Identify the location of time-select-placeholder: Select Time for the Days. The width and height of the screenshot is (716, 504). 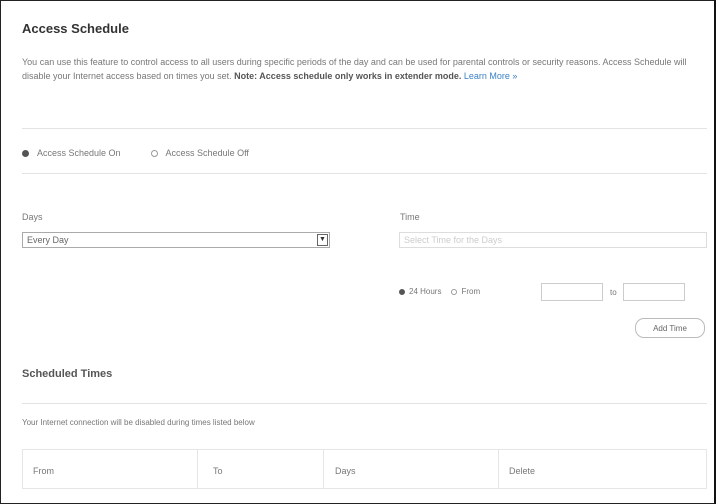
(453, 240).